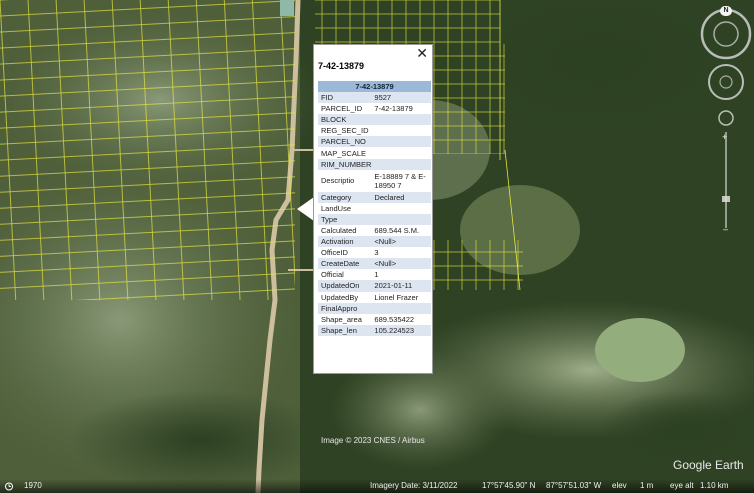 This screenshot has width=754, height=493. I want to click on attribute-row: Shape_area 689.535422, so click(374, 319).